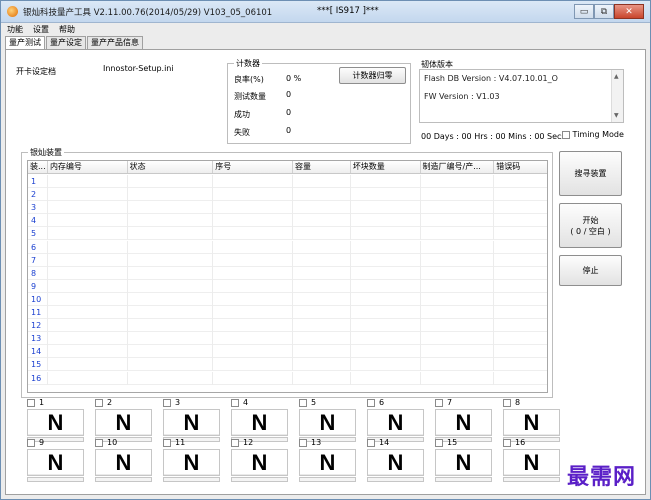 This screenshot has width=651, height=500. I want to click on table-row: 2, so click(287, 195).